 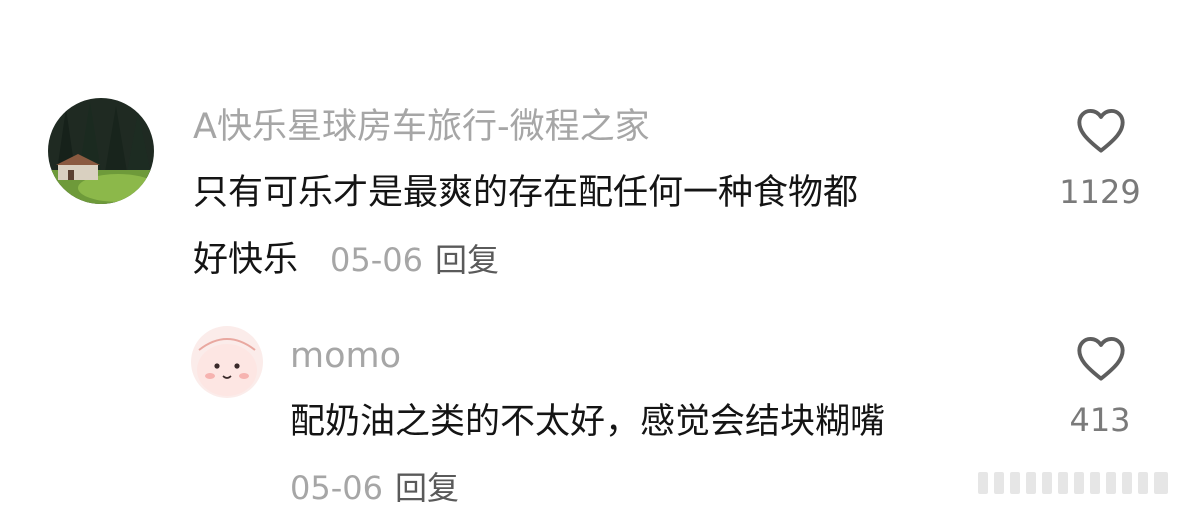 What do you see at coordinates (588, 422) in the screenshot?
I see `reply-text-line: 配奶油之类的不太好，感觉会结块糊嘴` at bounding box center [588, 422].